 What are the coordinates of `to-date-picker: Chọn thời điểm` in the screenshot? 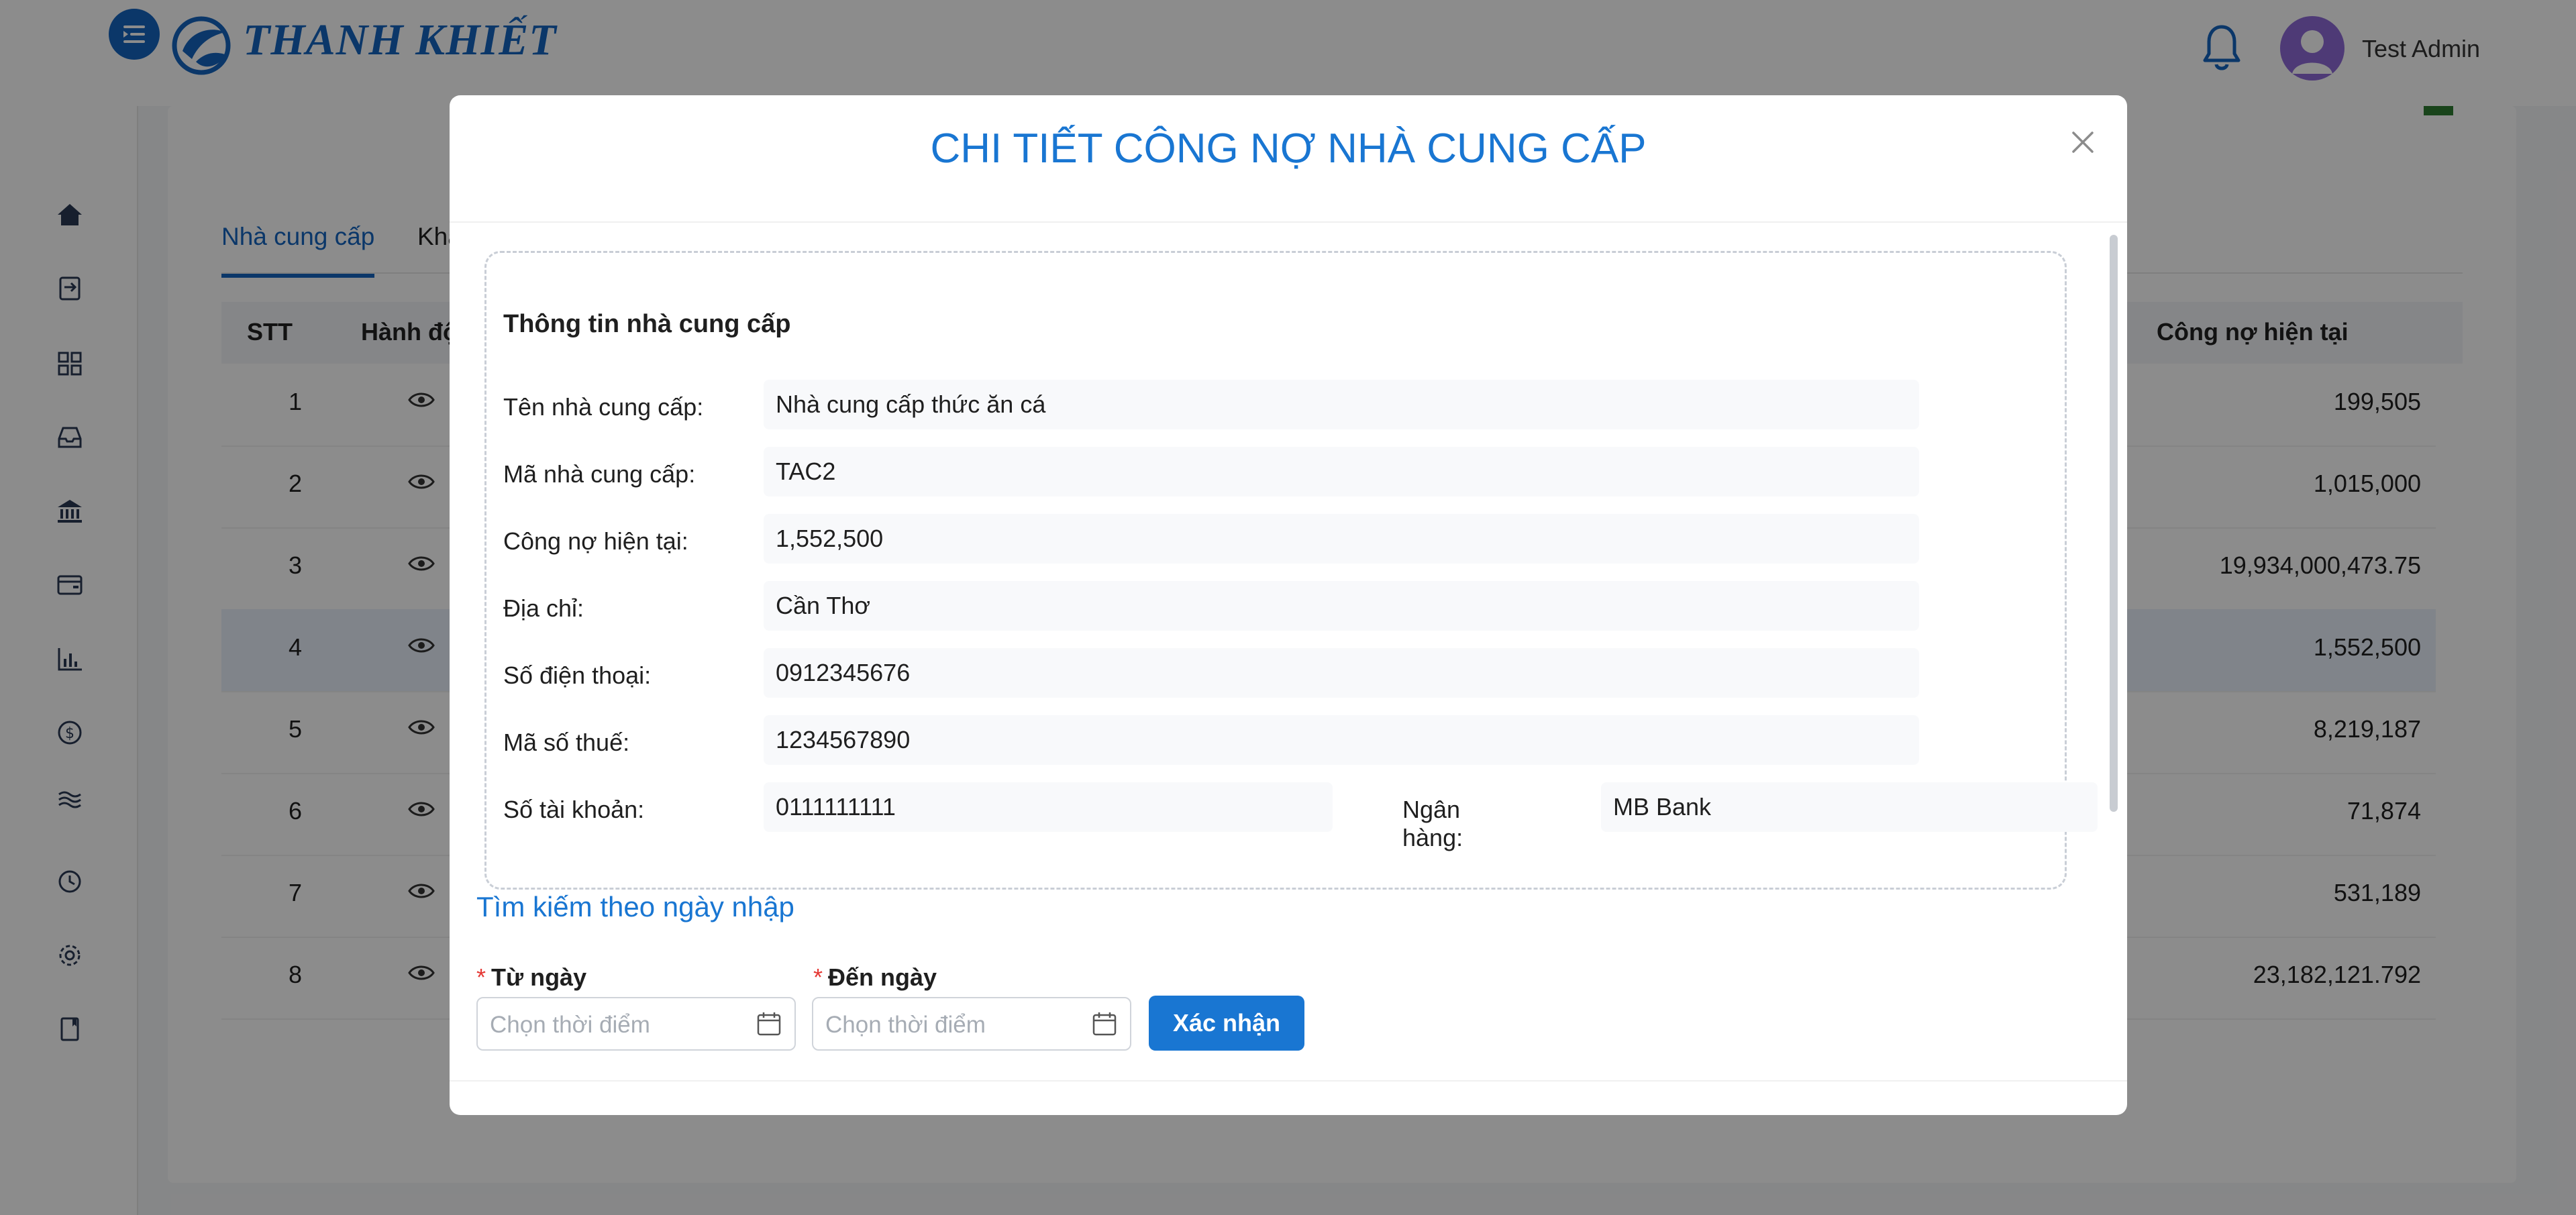 It's located at (971, 1024).